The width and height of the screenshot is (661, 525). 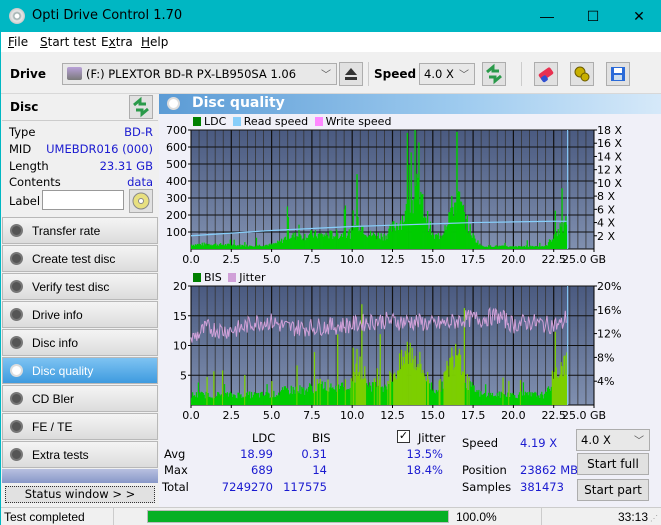 I want to click on nav-spacer, so click(x=80, y=476).